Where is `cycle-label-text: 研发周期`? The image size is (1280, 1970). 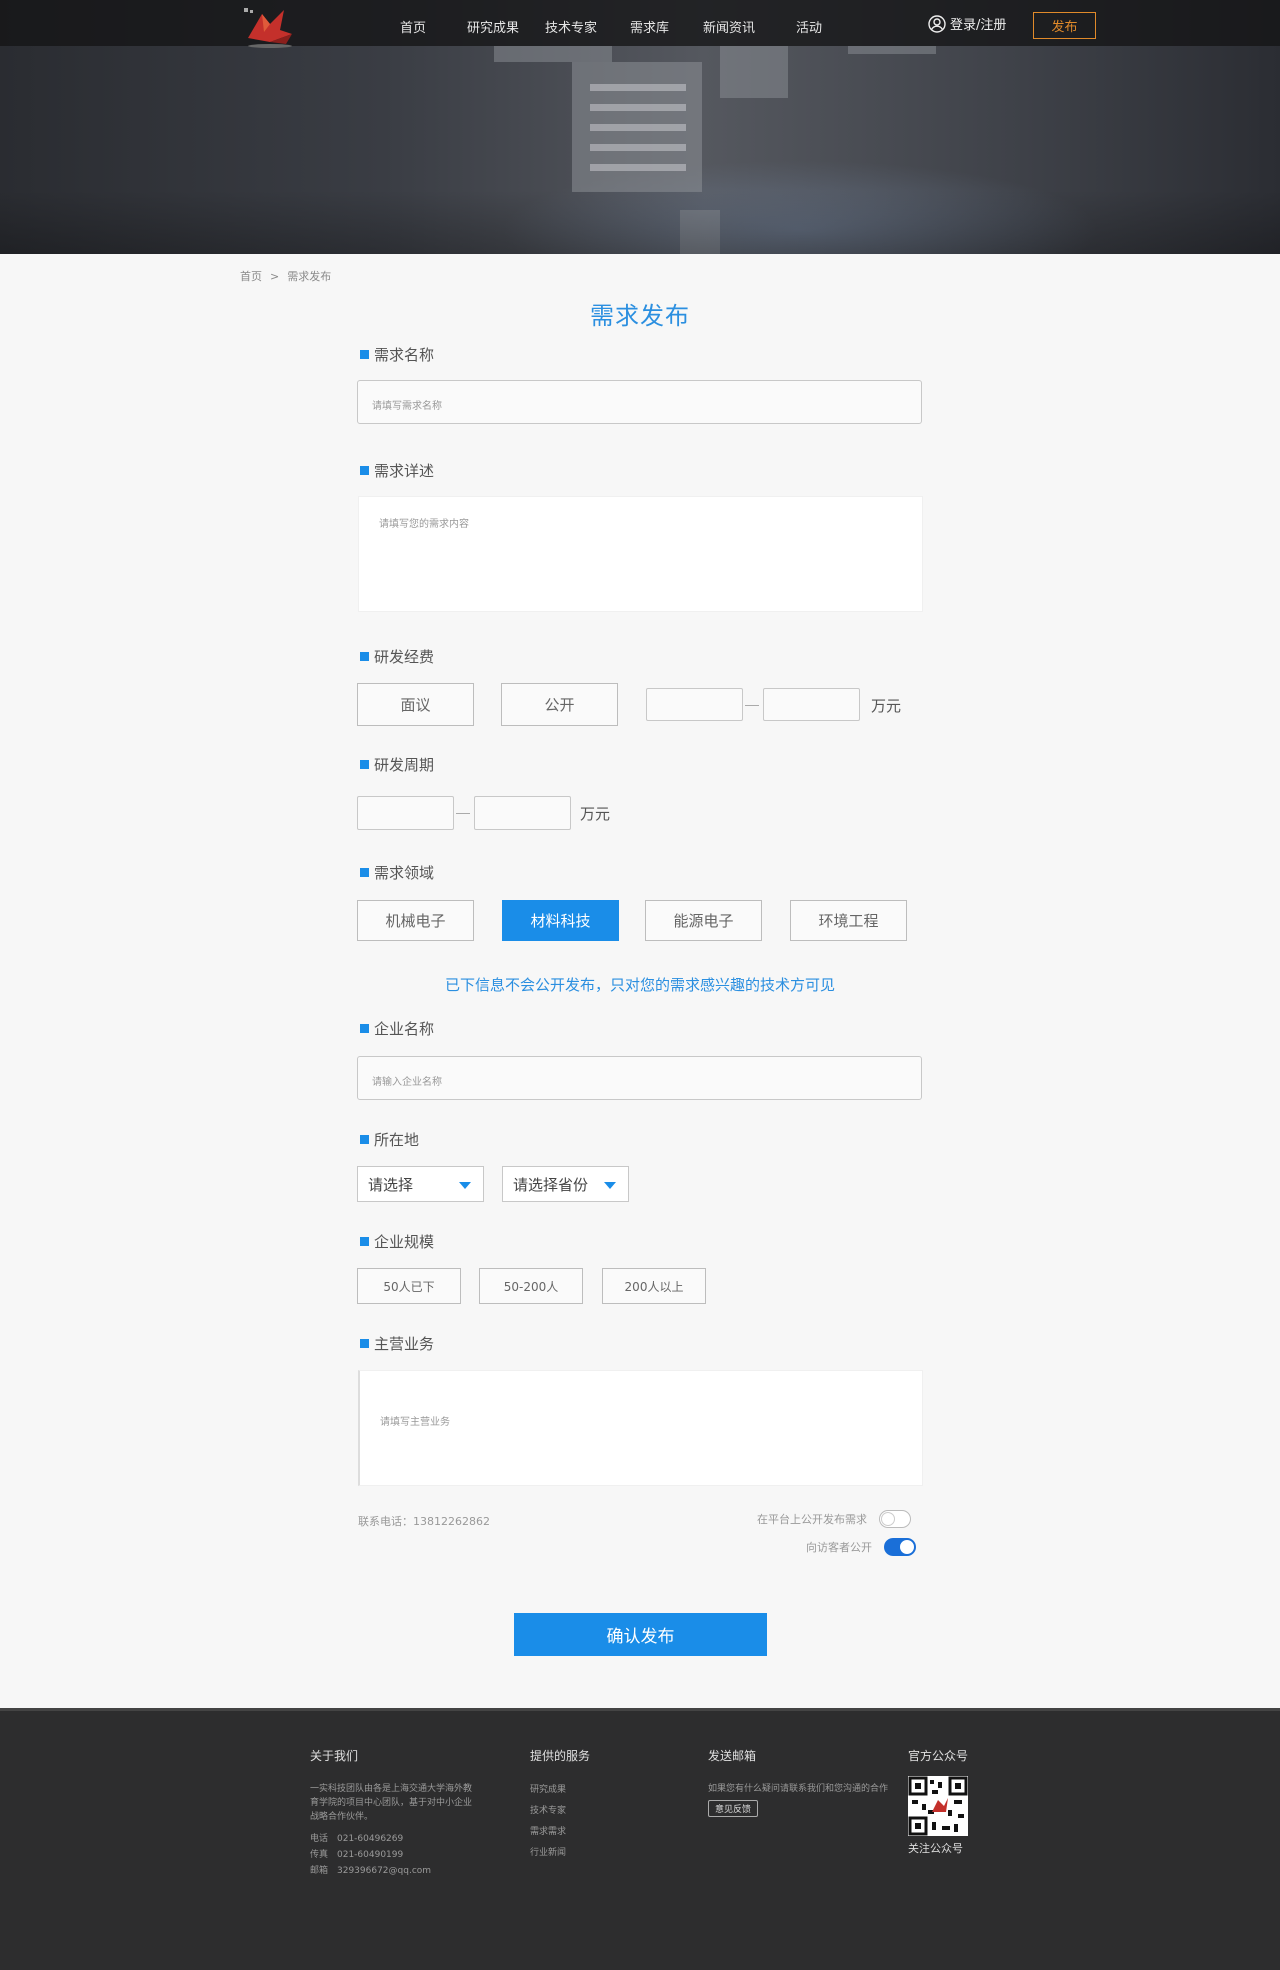
cycle-label-text: 研发周期 is located at coordinates (404, 765).